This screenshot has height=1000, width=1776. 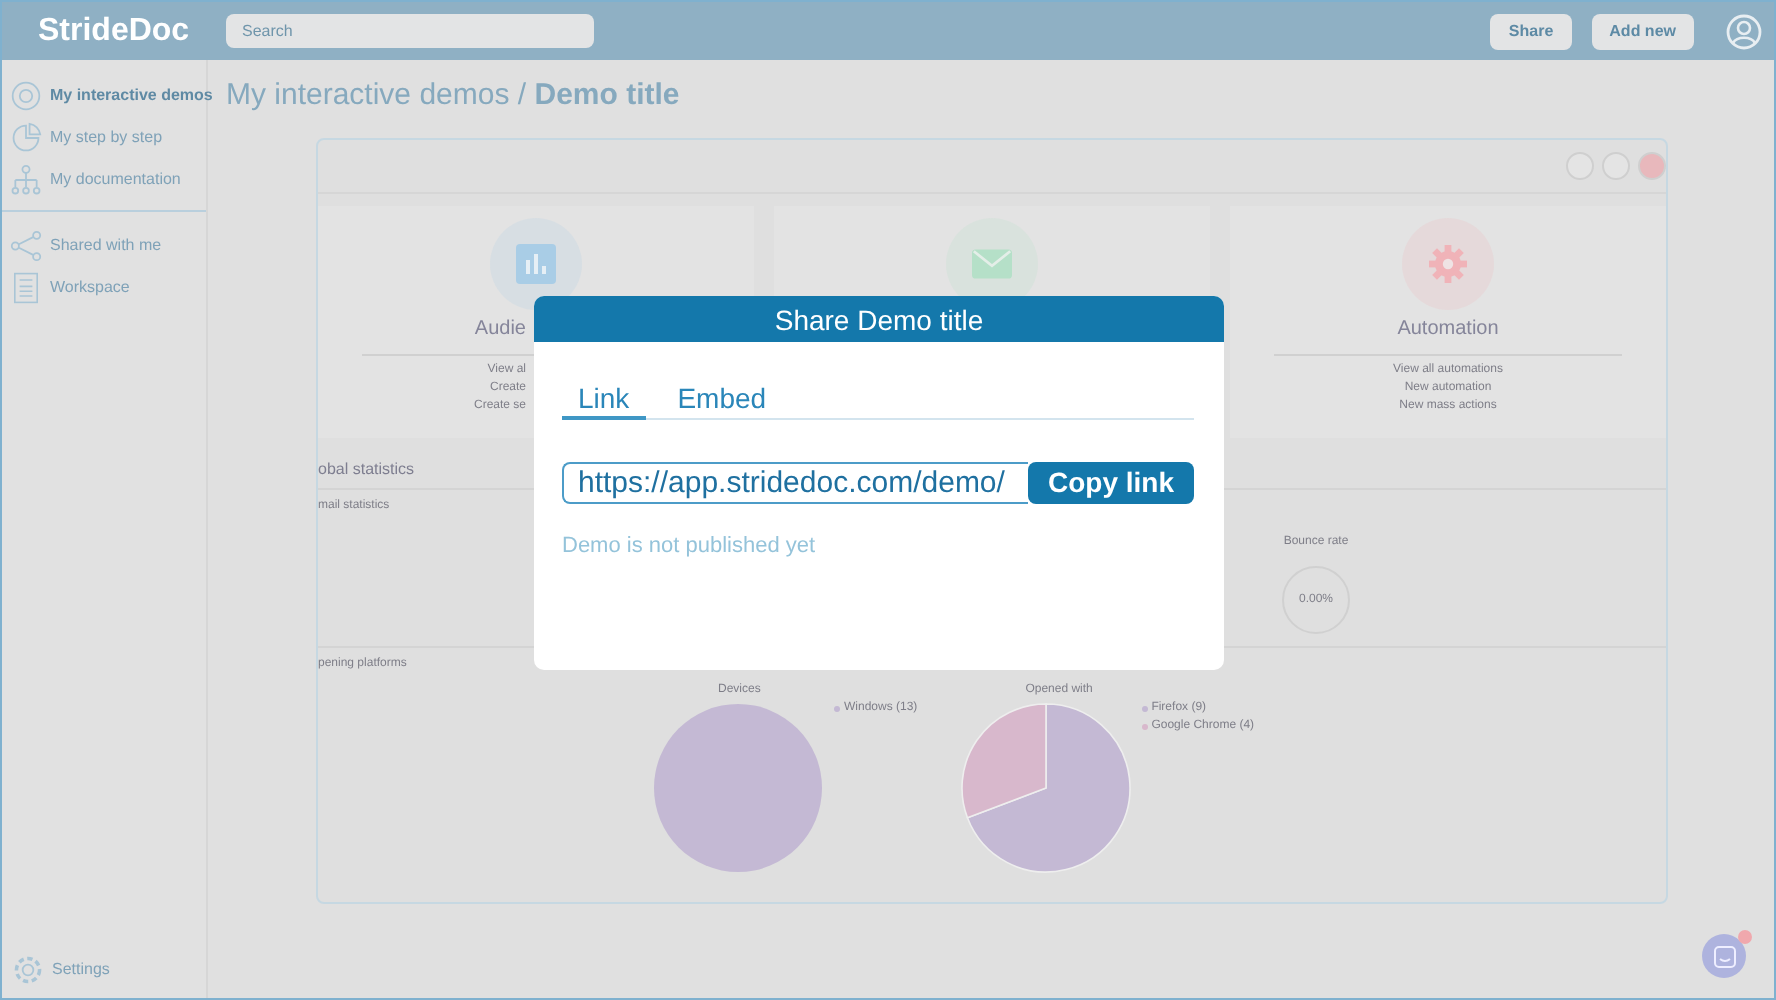 What do you see at coordinates (1448, 264) in the screenshot?
I see `gear-icon` at bounding box center [1448, 264].